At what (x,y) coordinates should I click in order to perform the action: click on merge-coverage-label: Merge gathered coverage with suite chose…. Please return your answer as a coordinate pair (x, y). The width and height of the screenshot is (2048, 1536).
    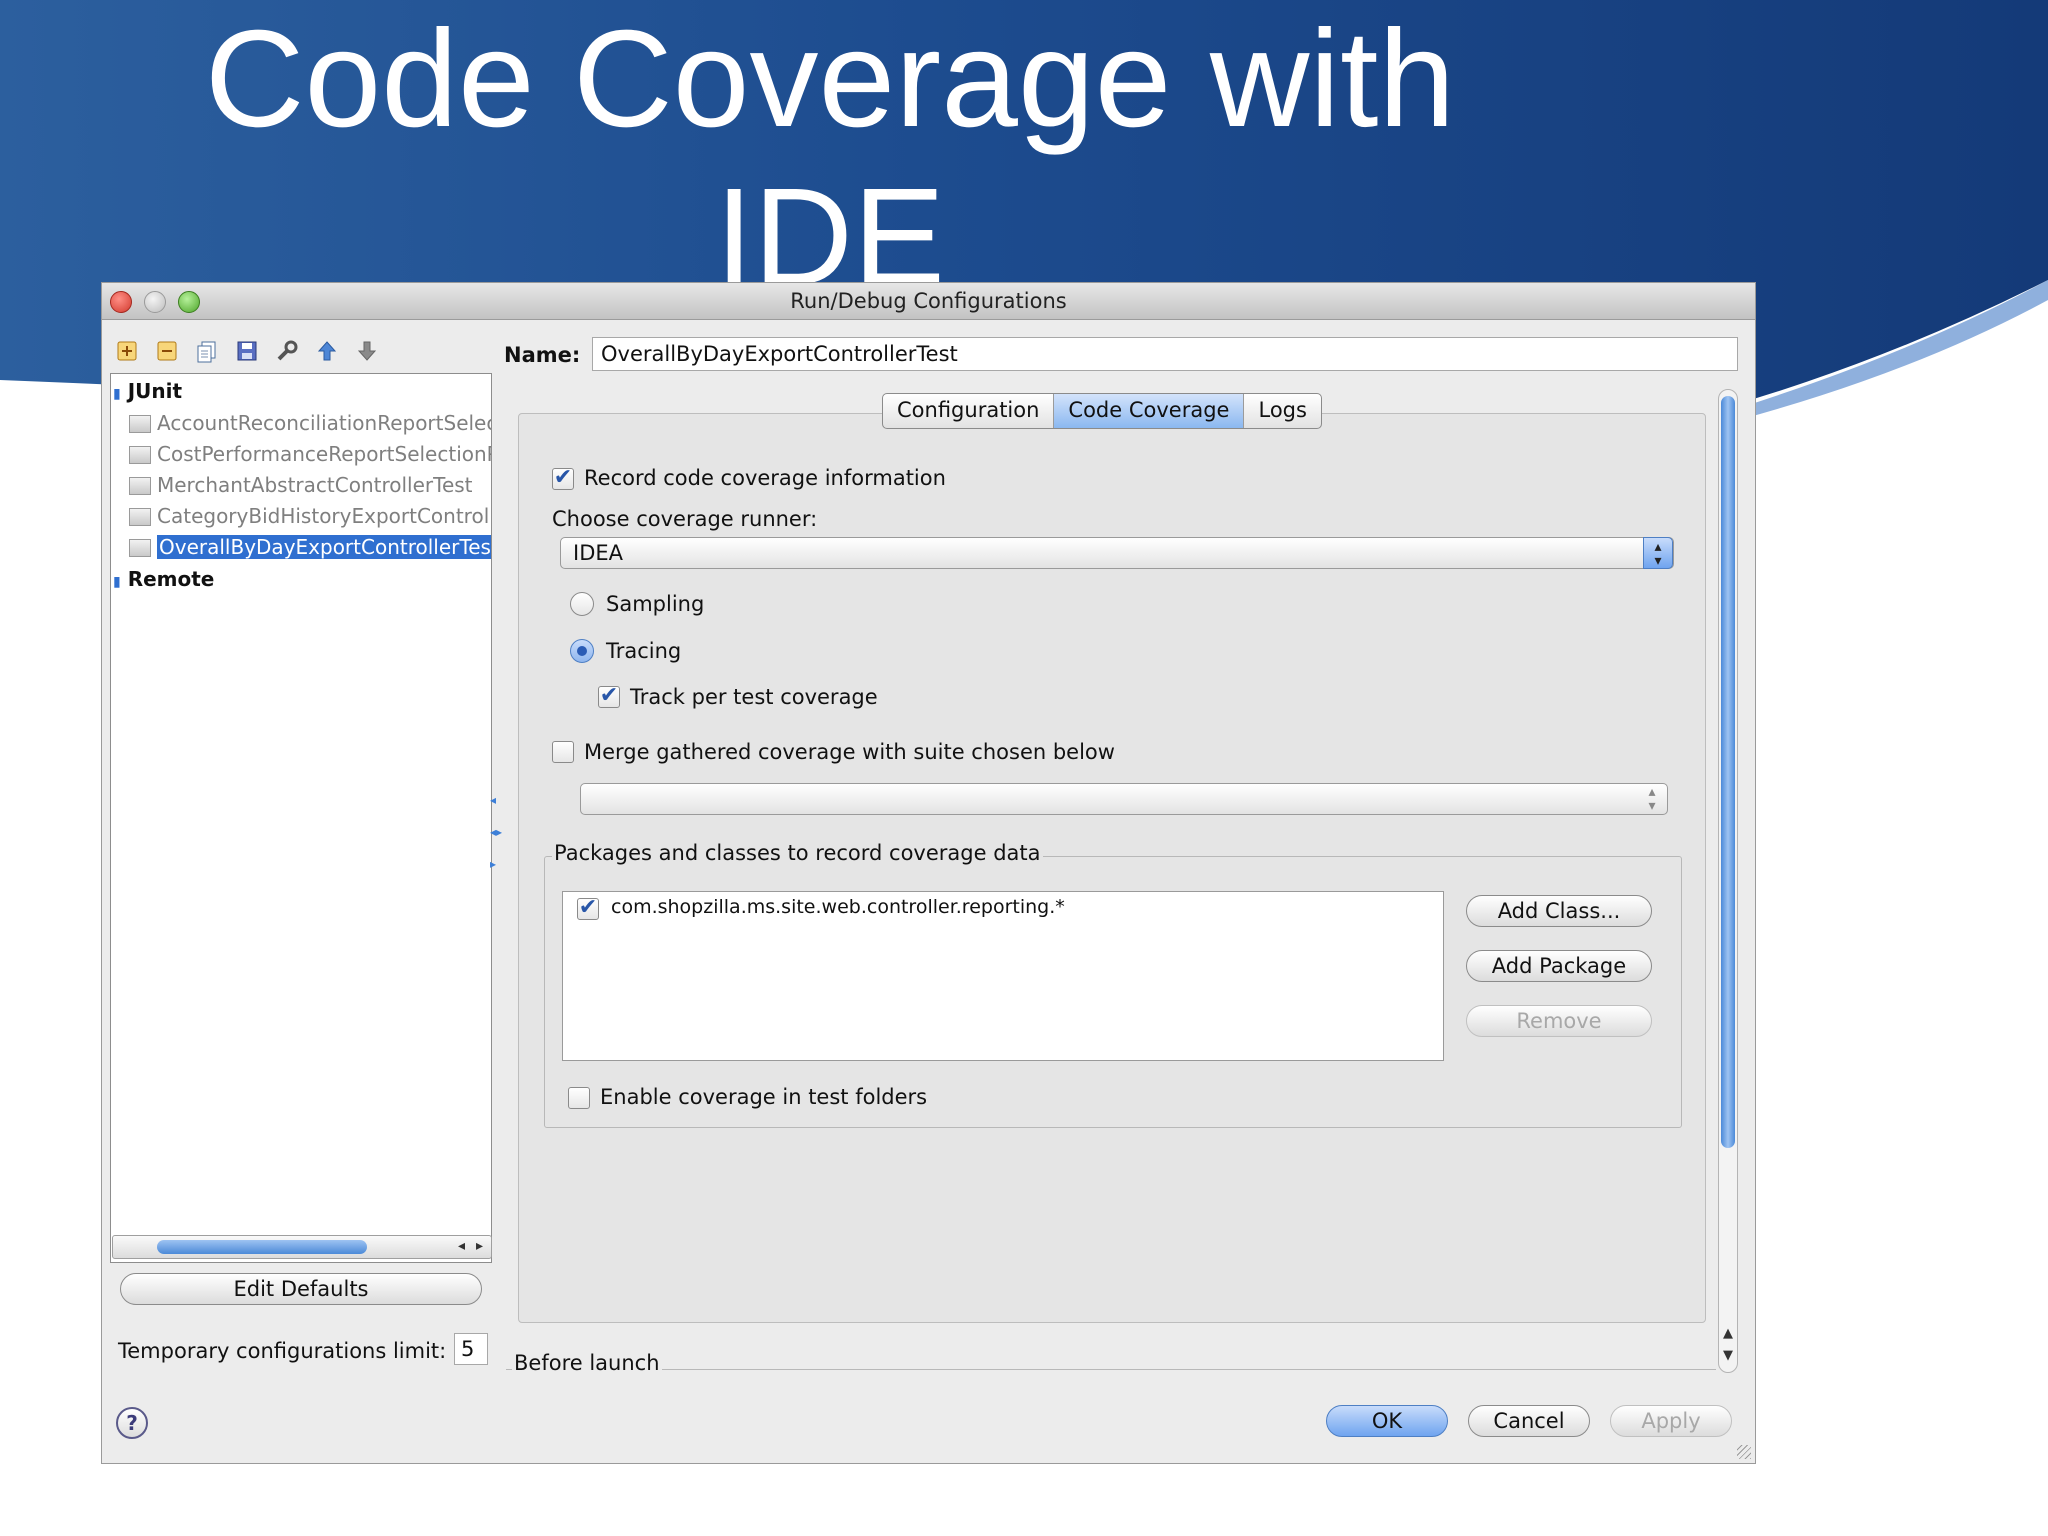
    Looking at the image, I should click on (849, 752).